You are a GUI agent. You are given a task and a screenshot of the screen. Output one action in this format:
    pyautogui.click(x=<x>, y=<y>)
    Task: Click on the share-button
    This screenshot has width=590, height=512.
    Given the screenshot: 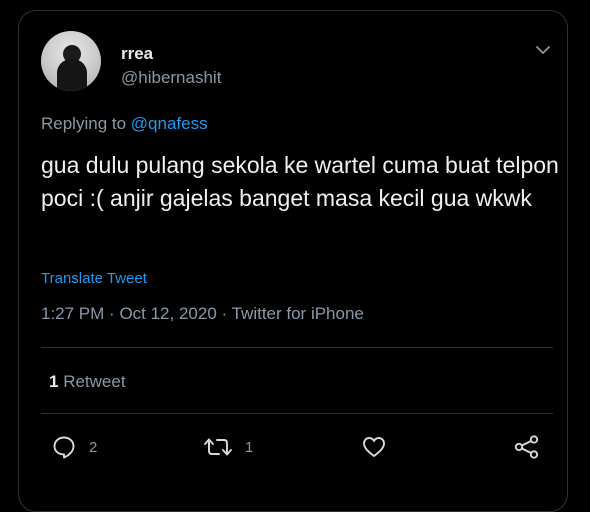 What is the action you would take?
    pyautogui.click(x=527, y=447)
    